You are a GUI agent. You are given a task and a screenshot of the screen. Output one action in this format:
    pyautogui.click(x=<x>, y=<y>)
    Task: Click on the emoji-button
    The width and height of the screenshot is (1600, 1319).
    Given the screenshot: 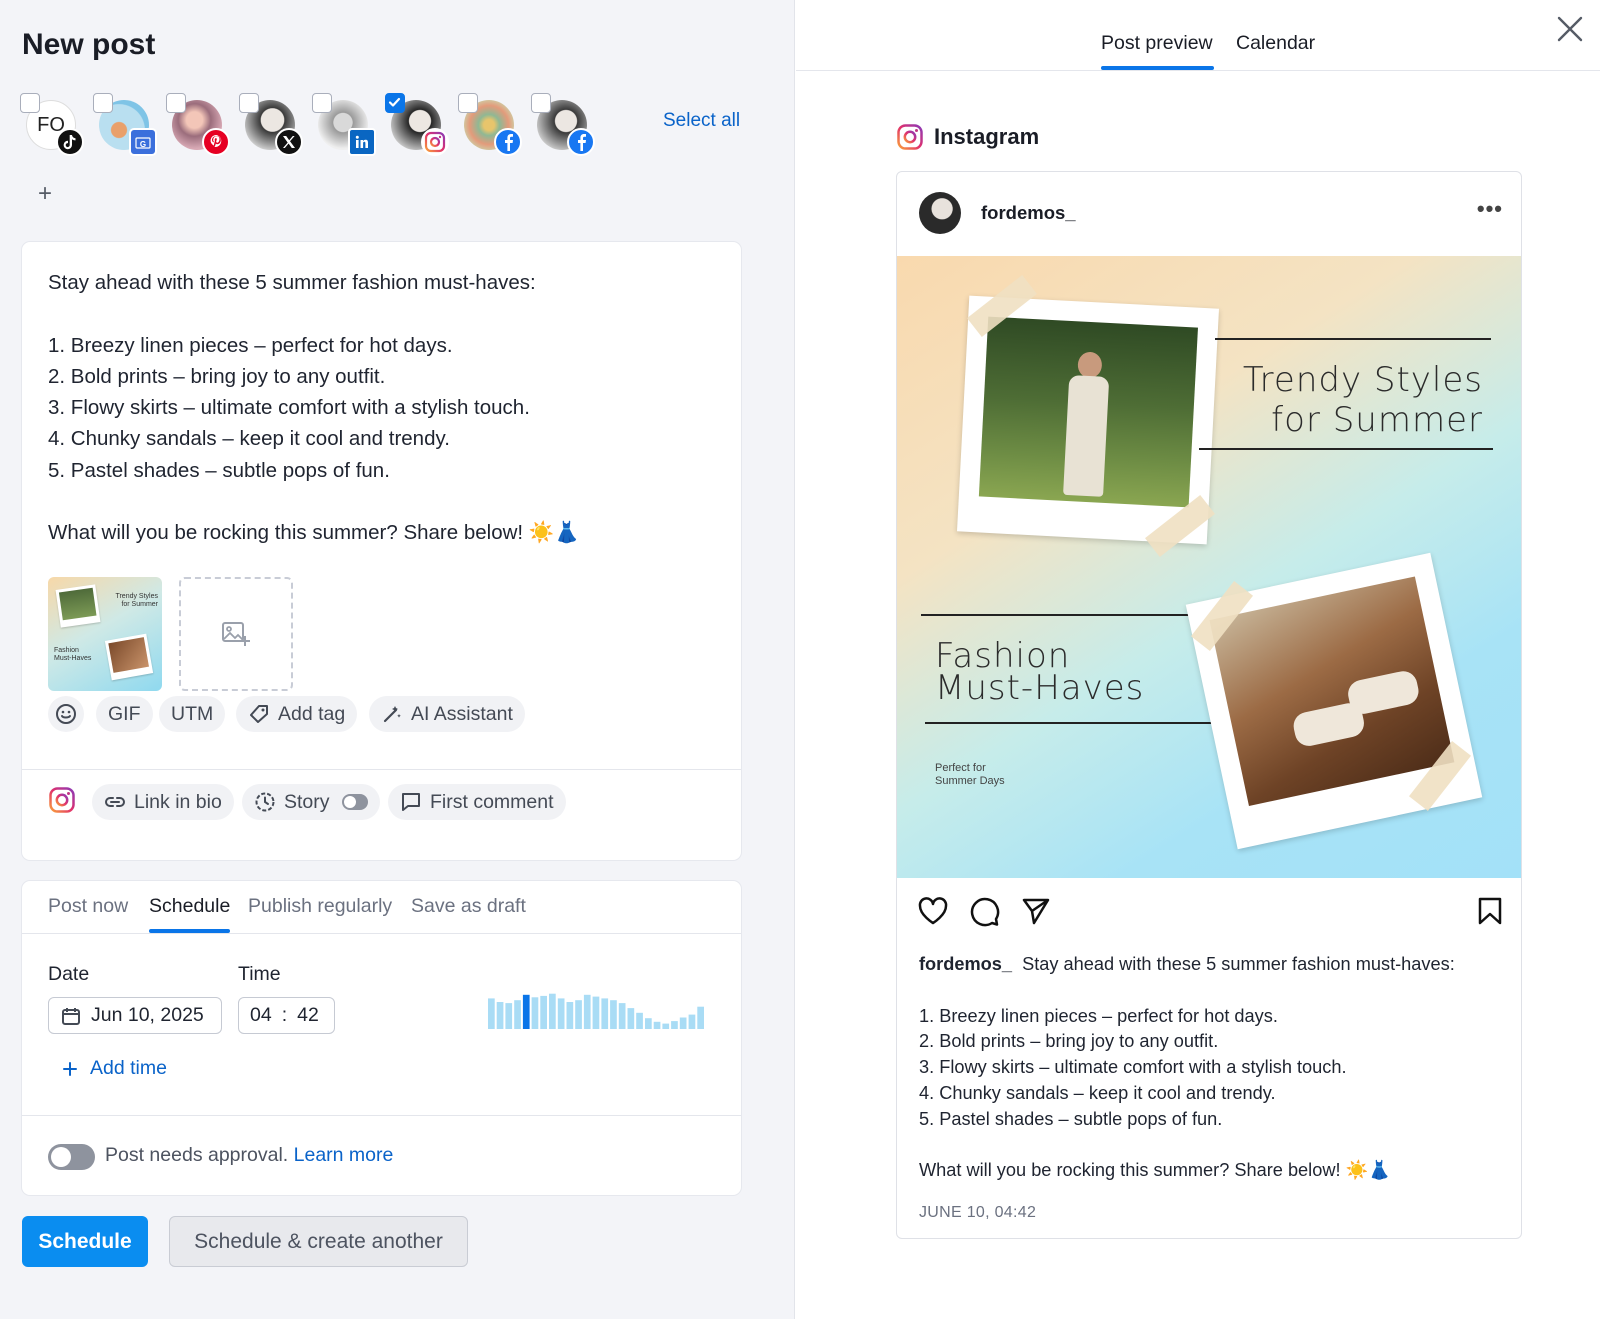 What is the action you would take?
    pyautogui.click(x=66, y=714)
    